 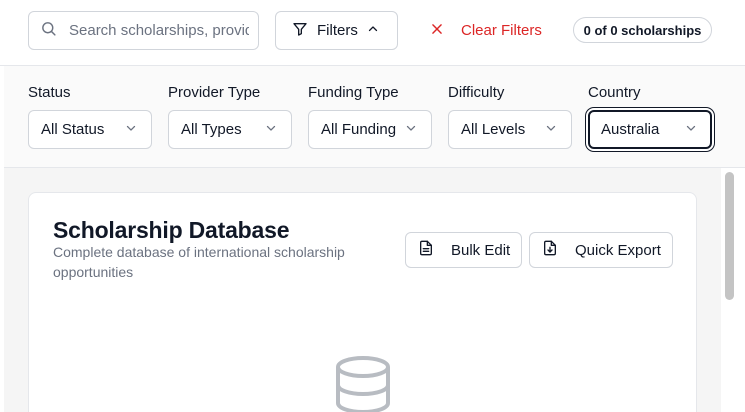 I want to click on filters-label: Filters, so click(x=337, y=30).